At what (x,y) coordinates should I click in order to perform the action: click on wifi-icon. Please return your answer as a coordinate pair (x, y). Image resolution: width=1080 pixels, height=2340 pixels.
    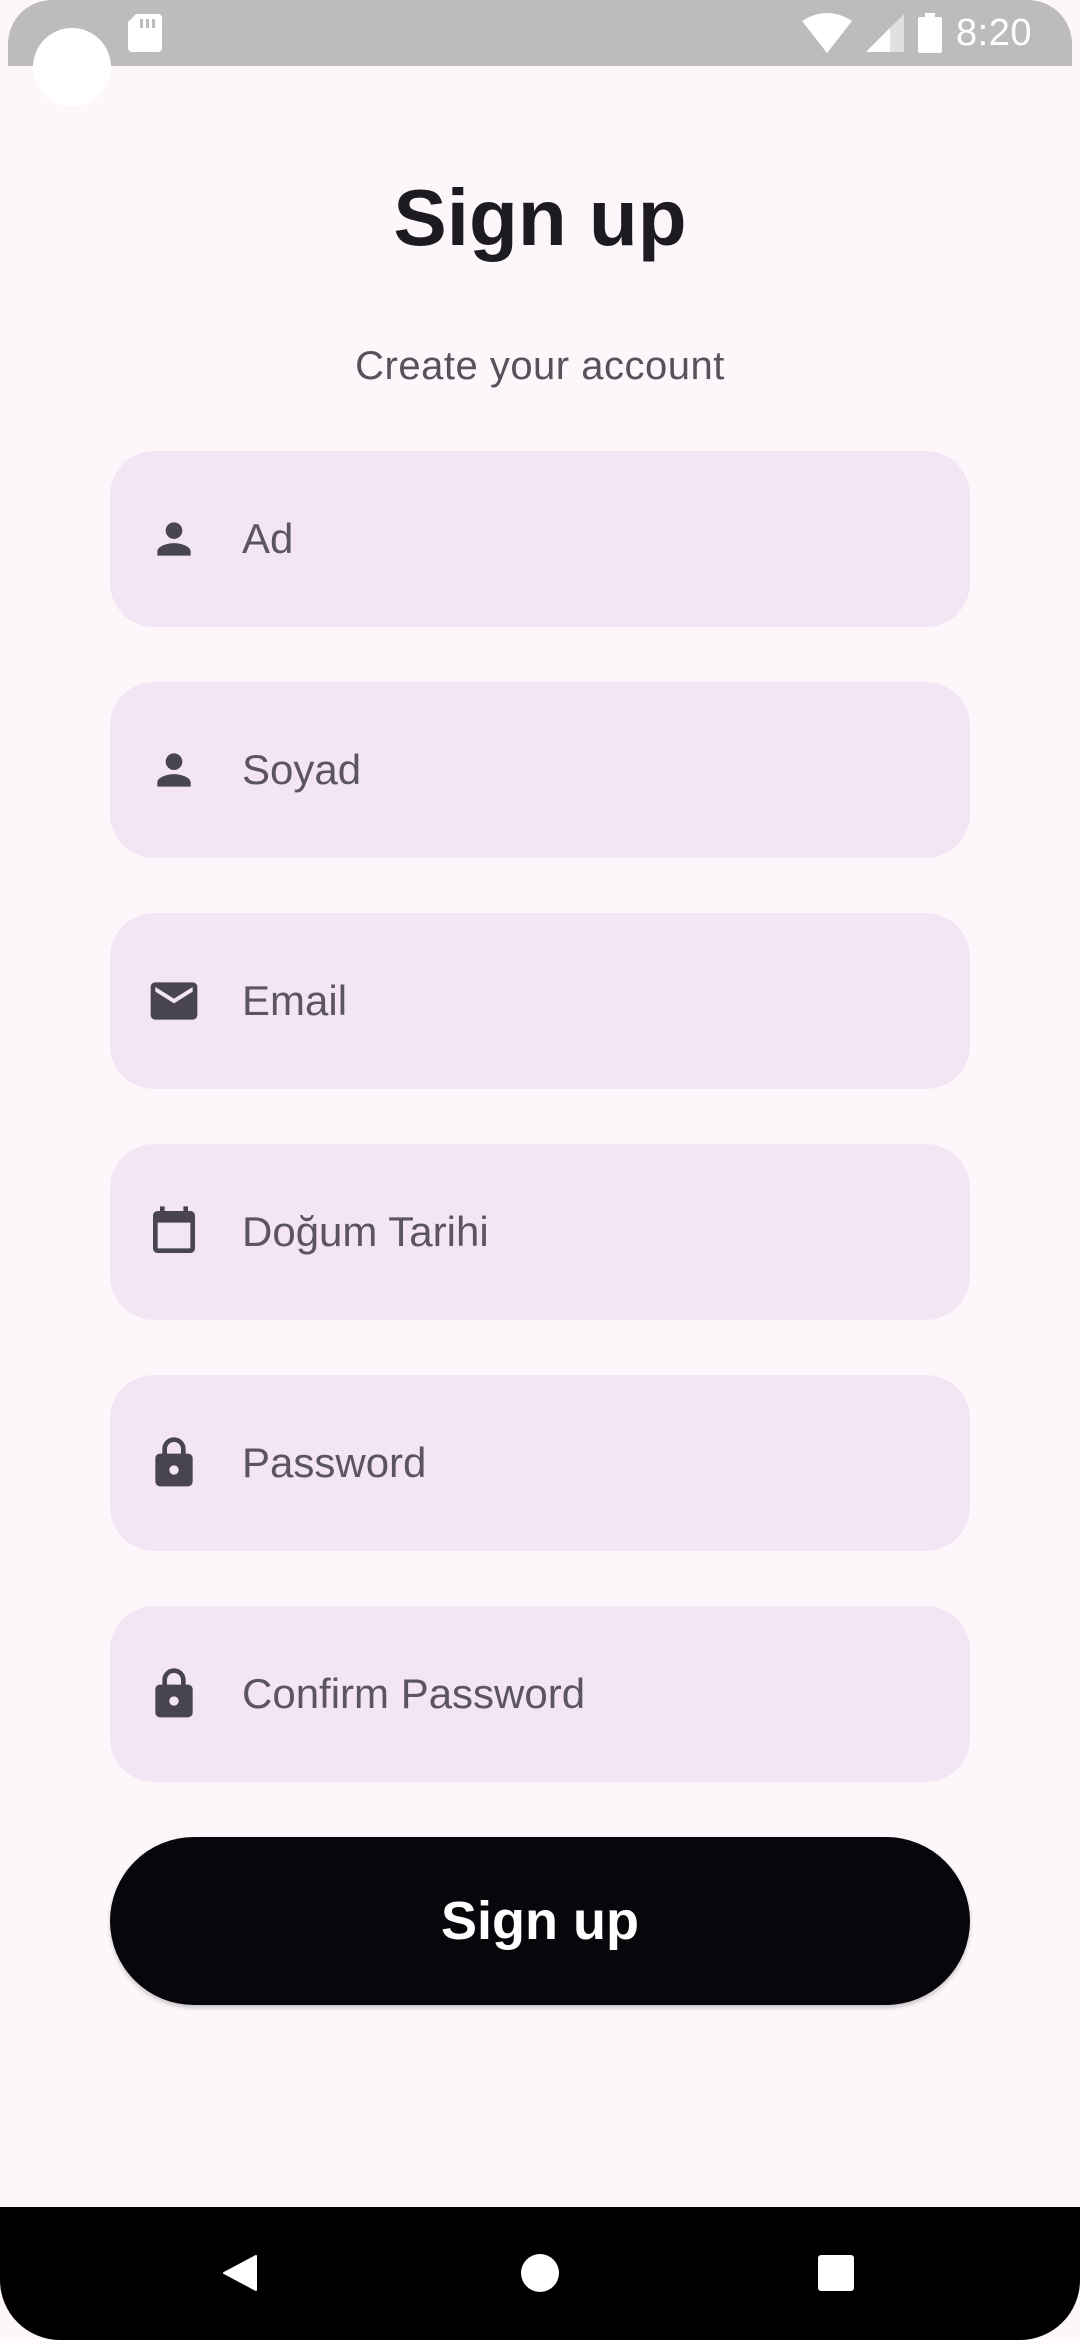
    Looking at the image, I should click on (827, 33).